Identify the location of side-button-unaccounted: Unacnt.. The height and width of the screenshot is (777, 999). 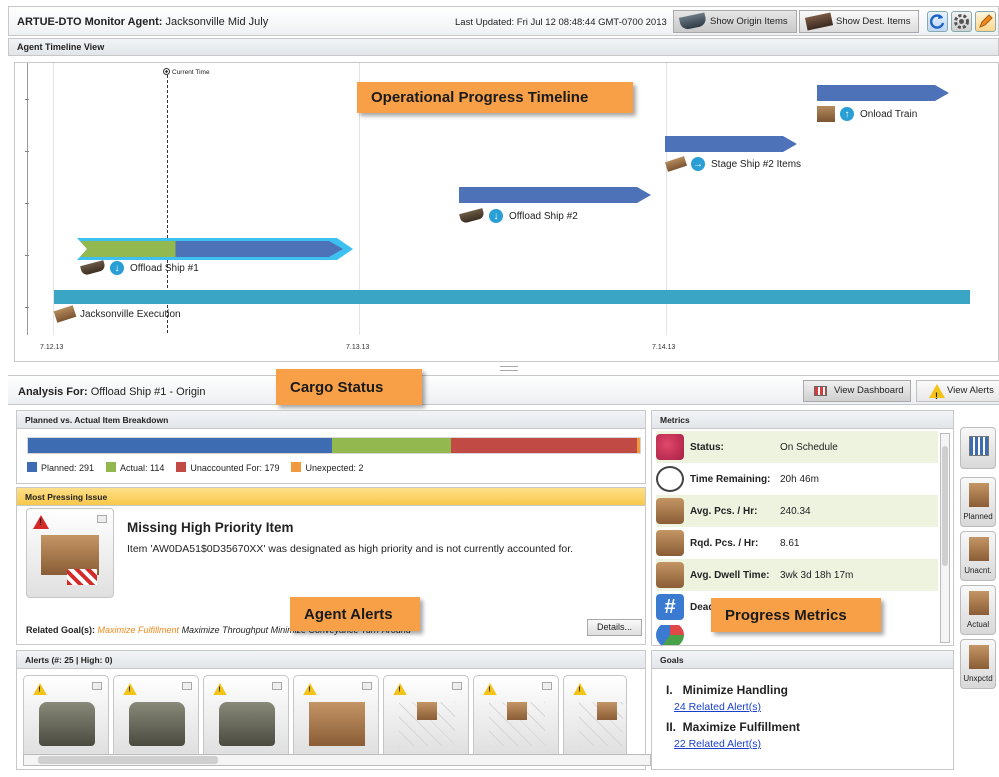
(978, 556).